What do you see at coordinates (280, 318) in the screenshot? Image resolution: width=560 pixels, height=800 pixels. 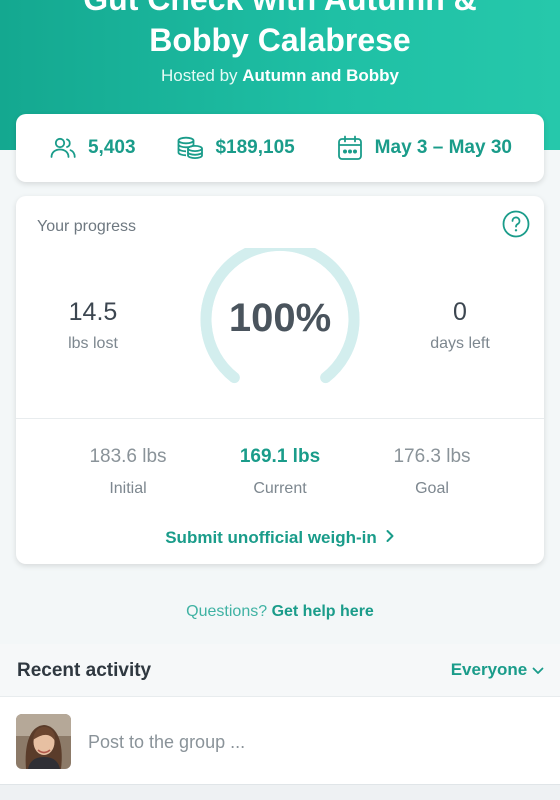 I see `progress-percent: 100%` at bounding box center [280, 318].